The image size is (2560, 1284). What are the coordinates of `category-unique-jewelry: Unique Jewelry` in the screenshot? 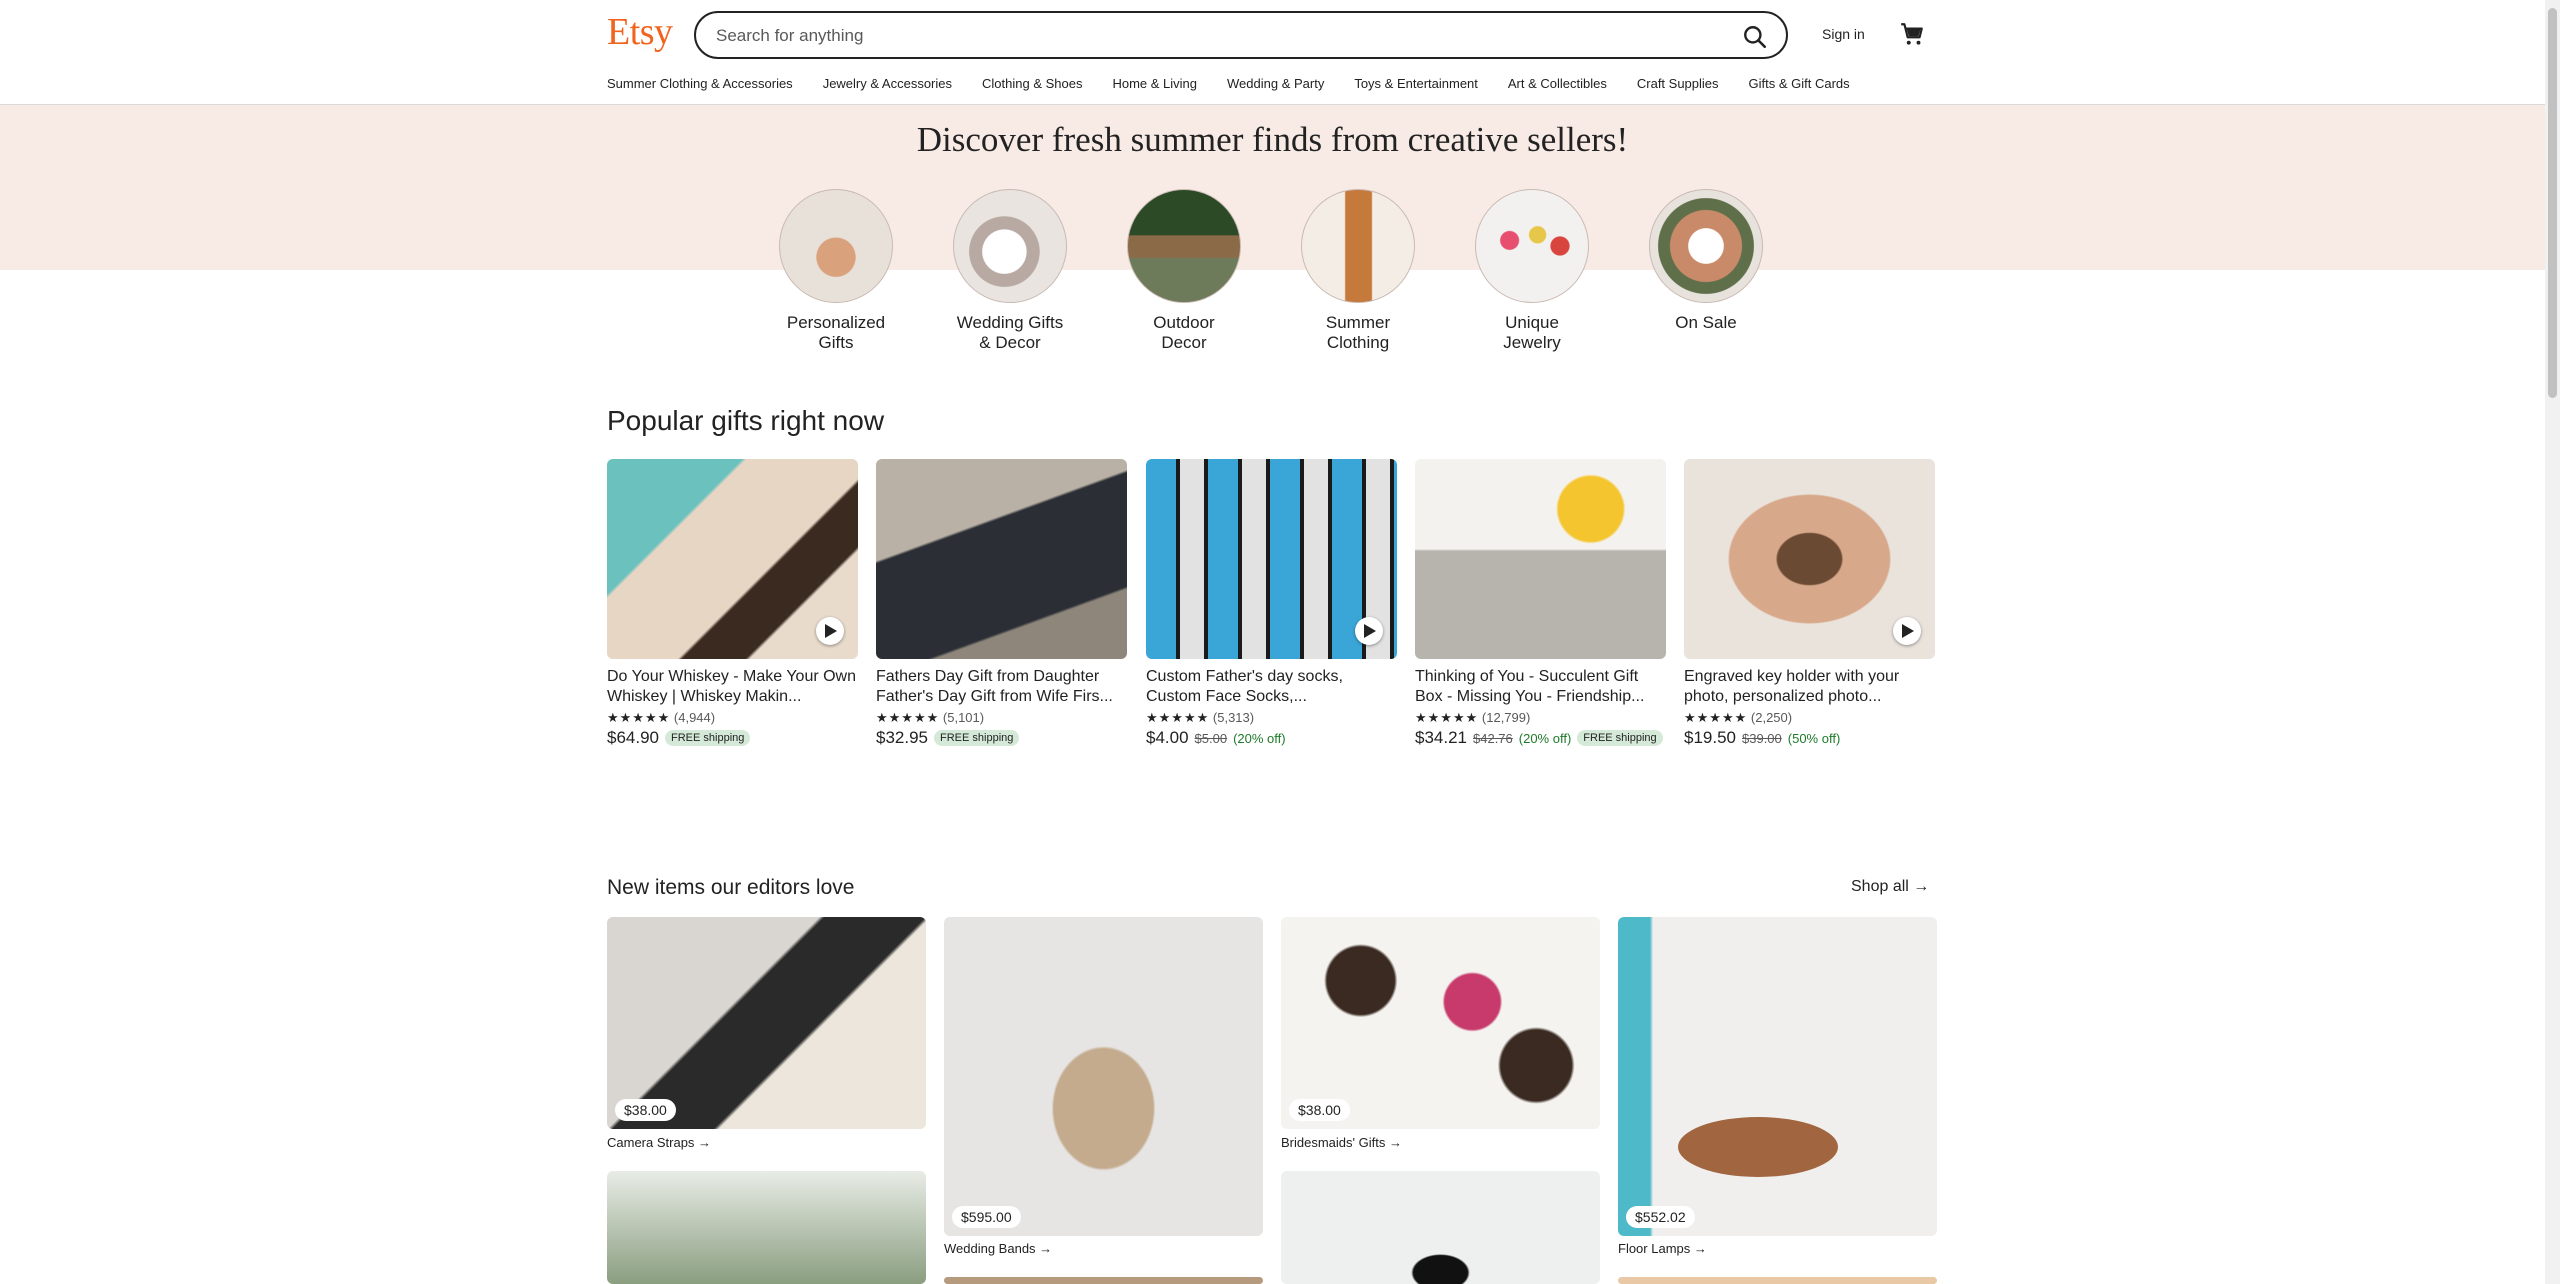 It's located at (1532, 271).